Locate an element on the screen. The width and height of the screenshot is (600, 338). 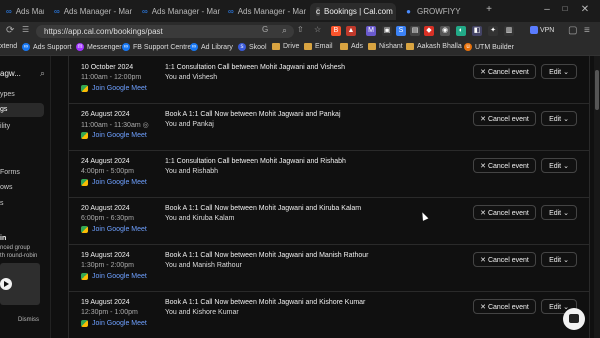
utm-icon: u is located at coordinates (468, 47).